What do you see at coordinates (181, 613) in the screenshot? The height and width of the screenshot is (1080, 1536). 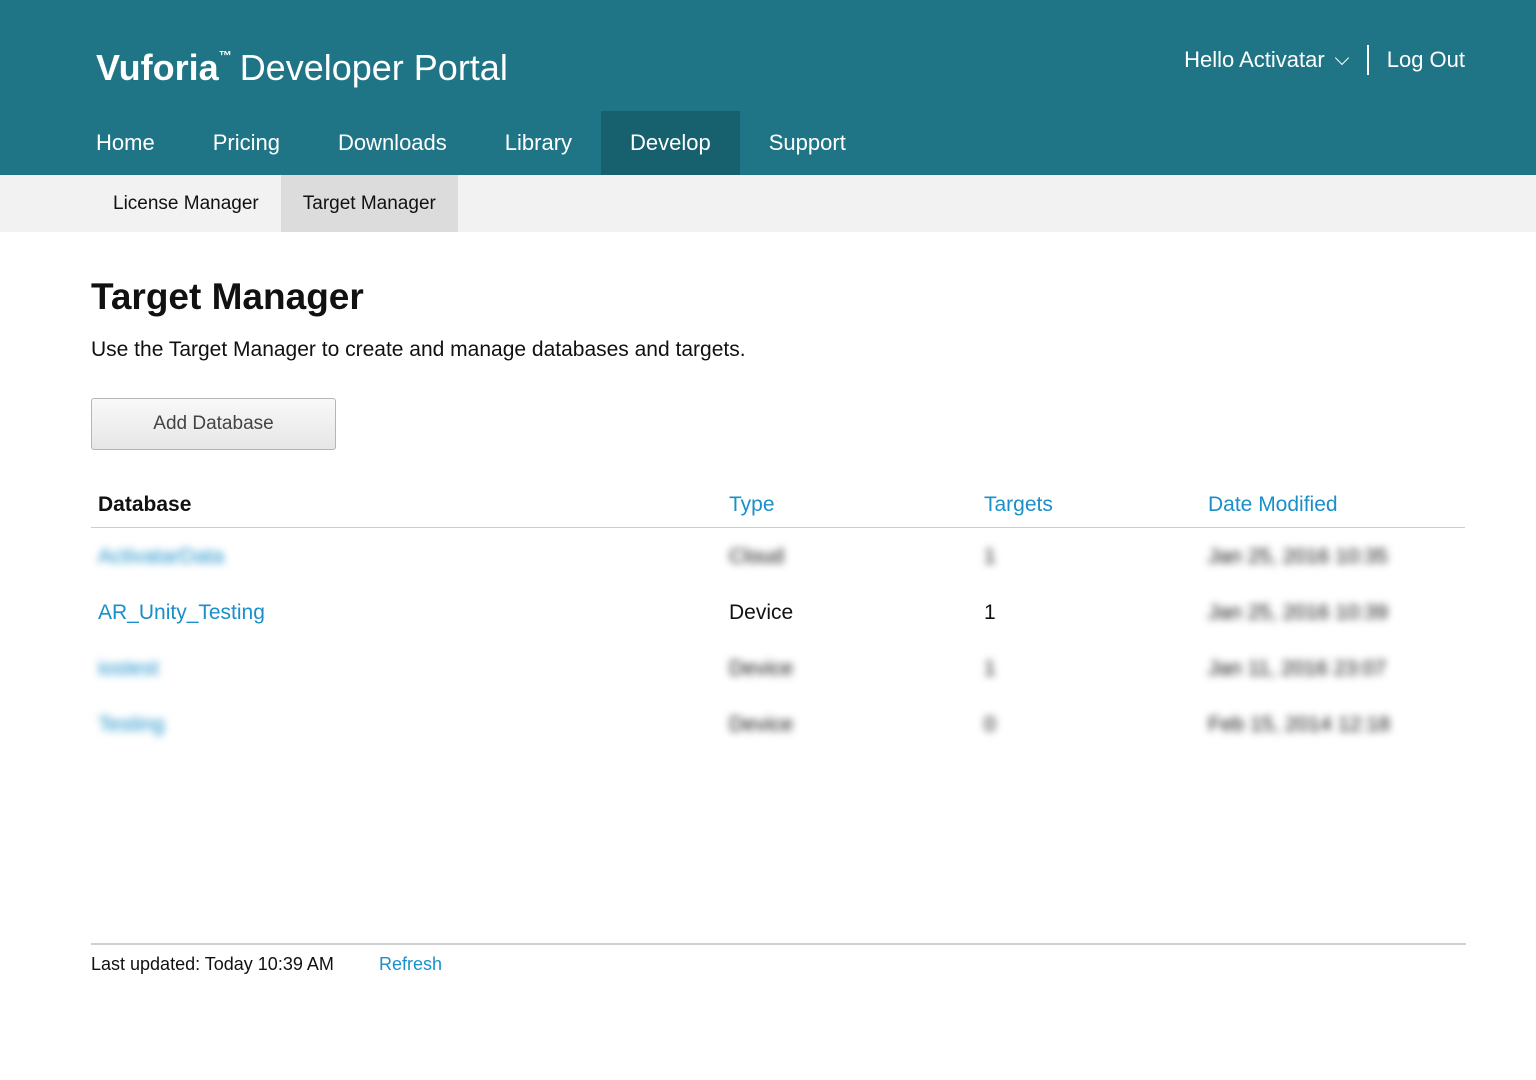 I see `database-link: AR_Unity_Testing` at bounding box center [181, 613].